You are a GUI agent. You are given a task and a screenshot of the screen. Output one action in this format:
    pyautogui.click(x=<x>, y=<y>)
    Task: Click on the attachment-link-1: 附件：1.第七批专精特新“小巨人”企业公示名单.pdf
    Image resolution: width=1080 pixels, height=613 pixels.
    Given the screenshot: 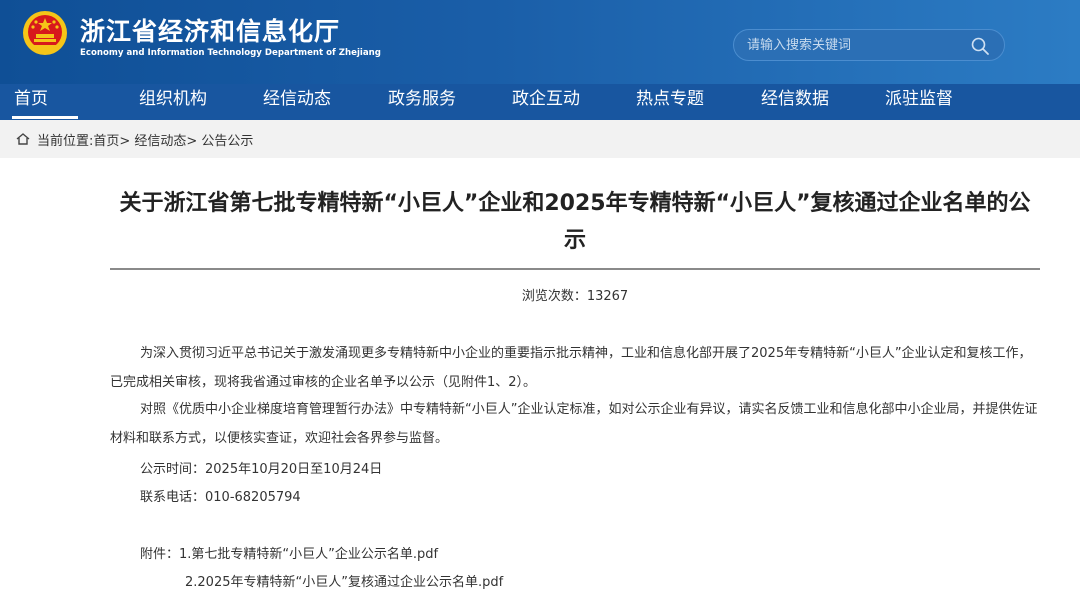 What is the action you would take?
    pyautogui.click(x=289, y=552)
    